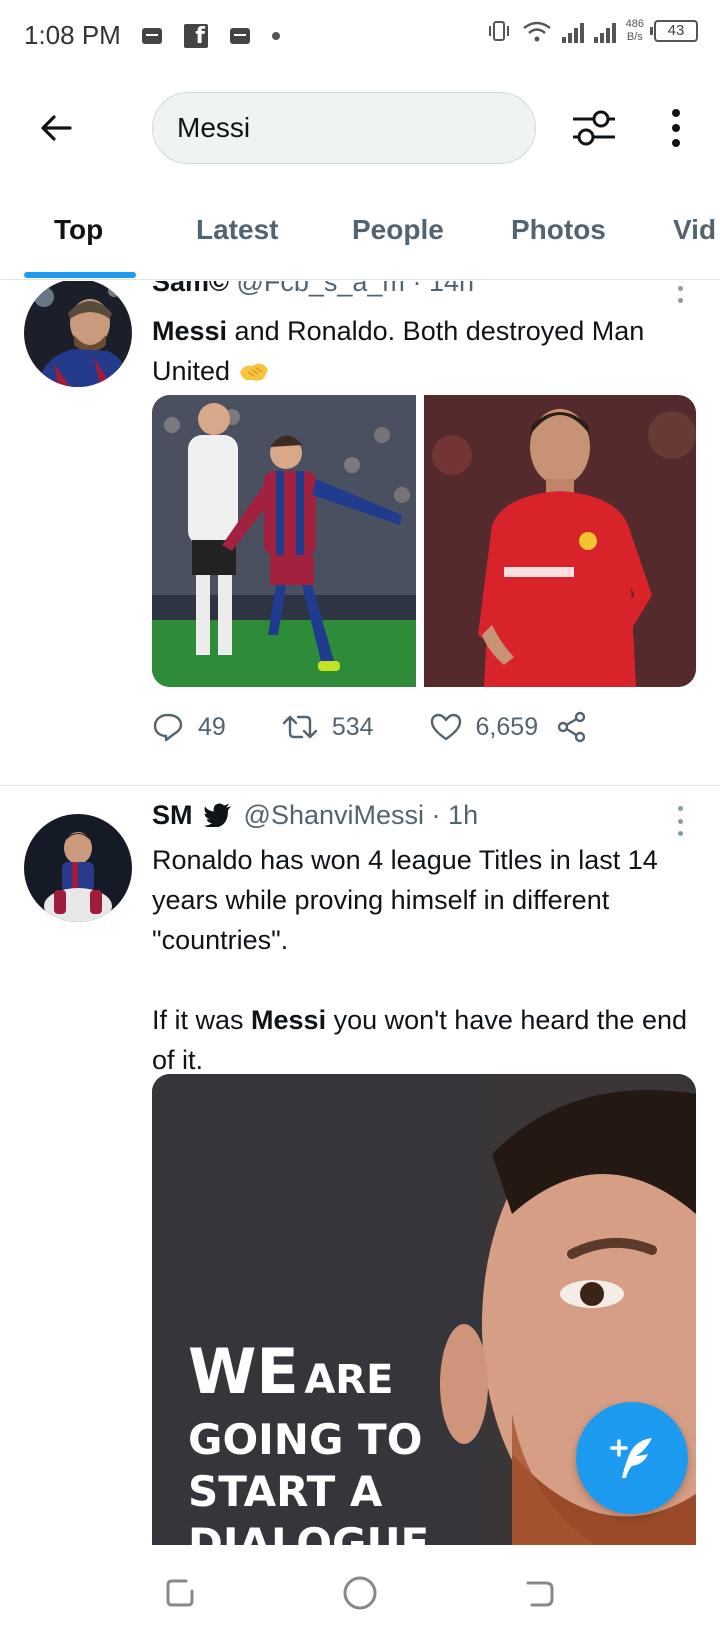 This screenshot has width=720, height=1640. Describe the element at coordinates (507, 726) in the screenshot. I see `like-count: 6,659` at that location.